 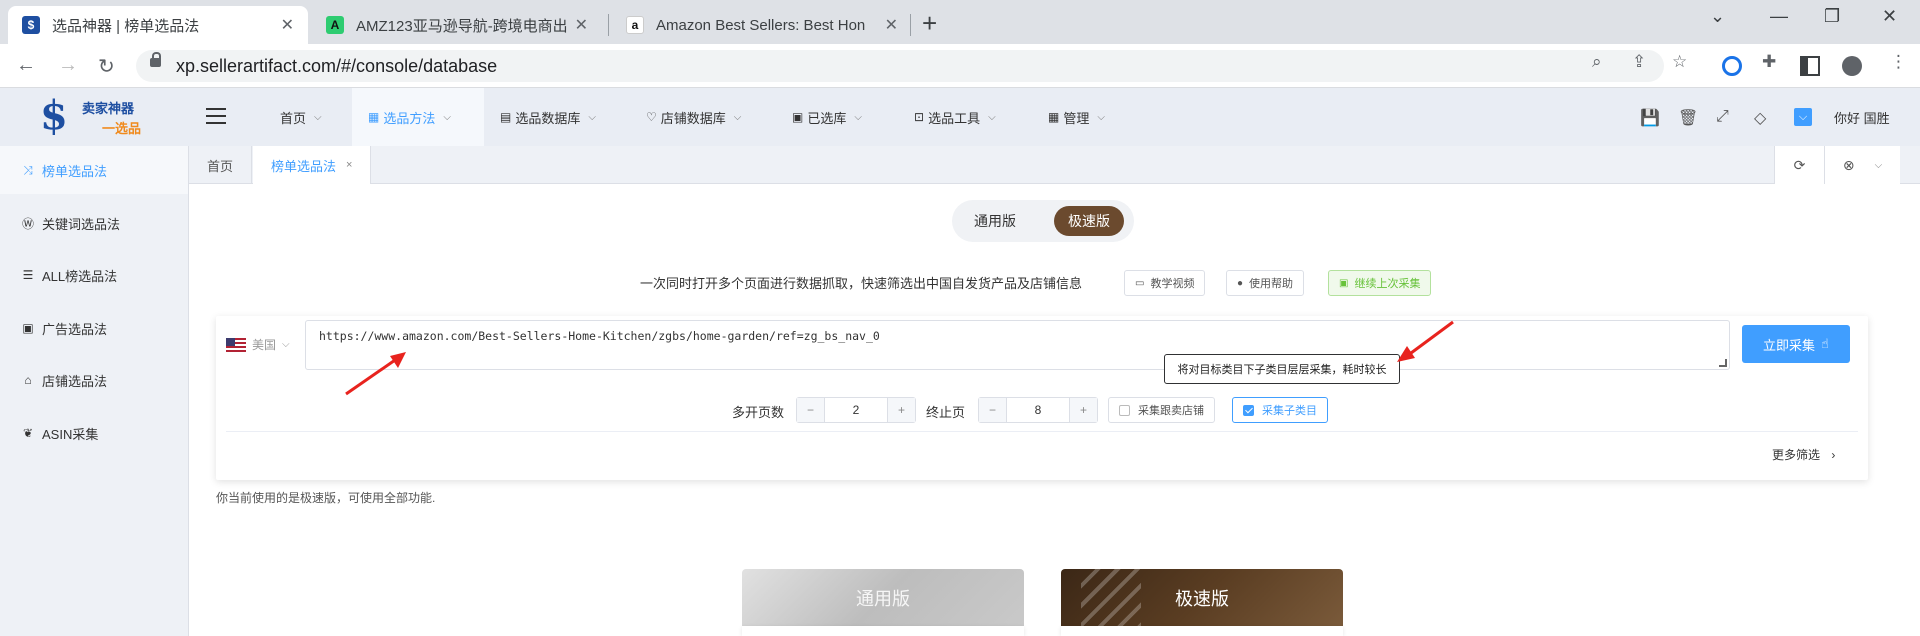 What do you see at coordinates (1650, 118) in the screenshot?
I see `save-icon: 💾` at bounding box center [1650, 118].